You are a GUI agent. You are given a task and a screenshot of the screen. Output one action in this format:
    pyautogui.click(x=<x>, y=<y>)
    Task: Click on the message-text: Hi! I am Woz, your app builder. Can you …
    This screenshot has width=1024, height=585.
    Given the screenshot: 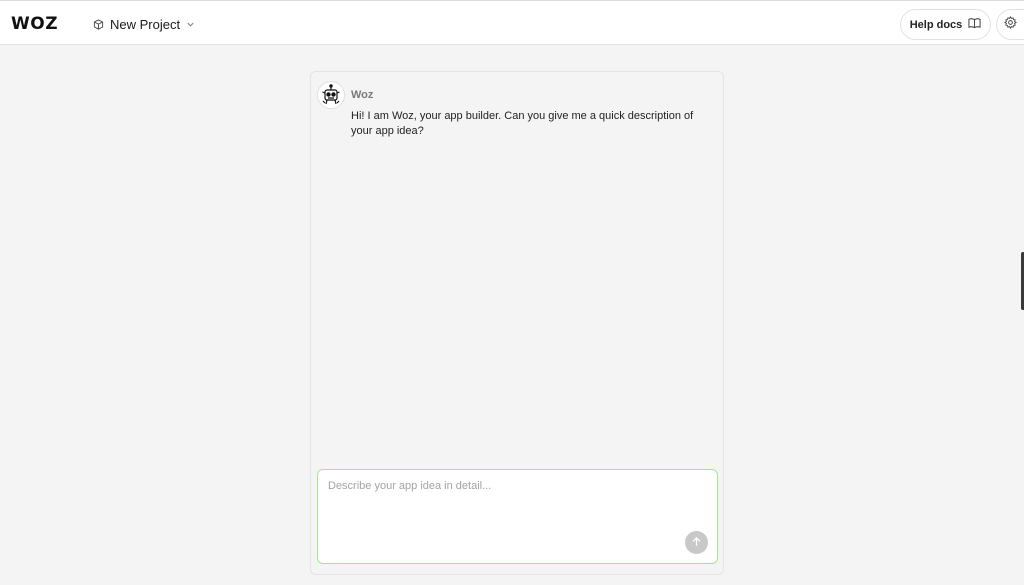 What is the action you would take?
    pyautogui.click(x=522, y=123)
    